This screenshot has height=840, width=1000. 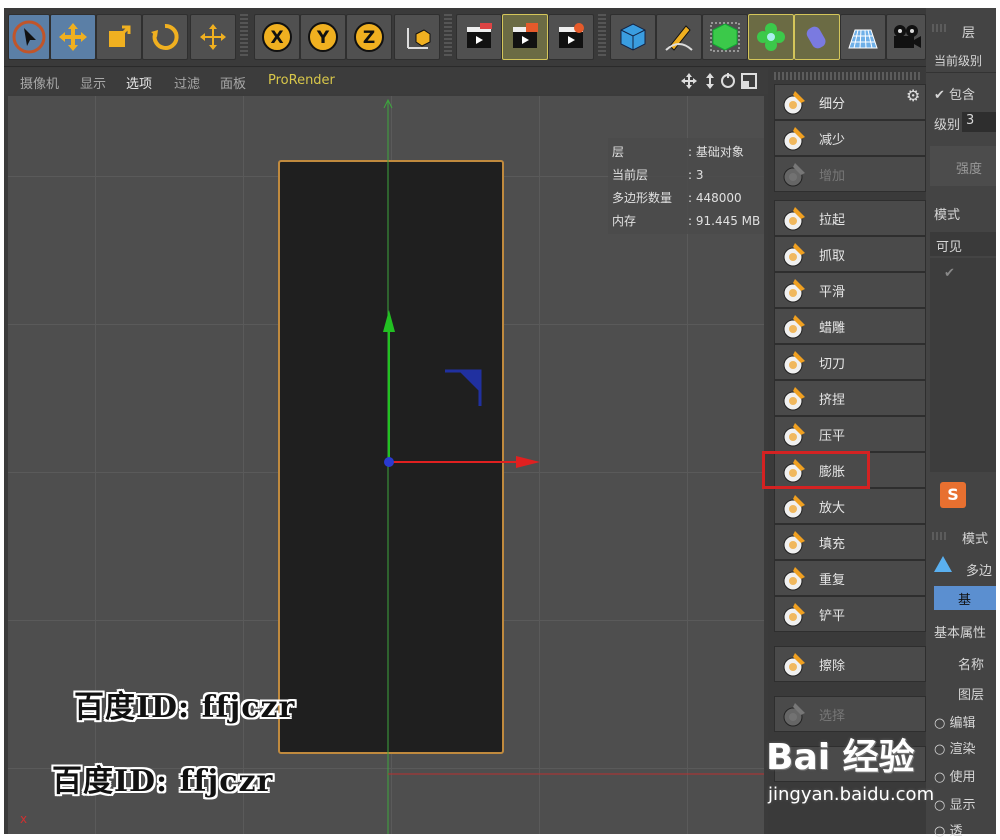 I want to click on basic-tab: 基, so click(x=965, y=598).